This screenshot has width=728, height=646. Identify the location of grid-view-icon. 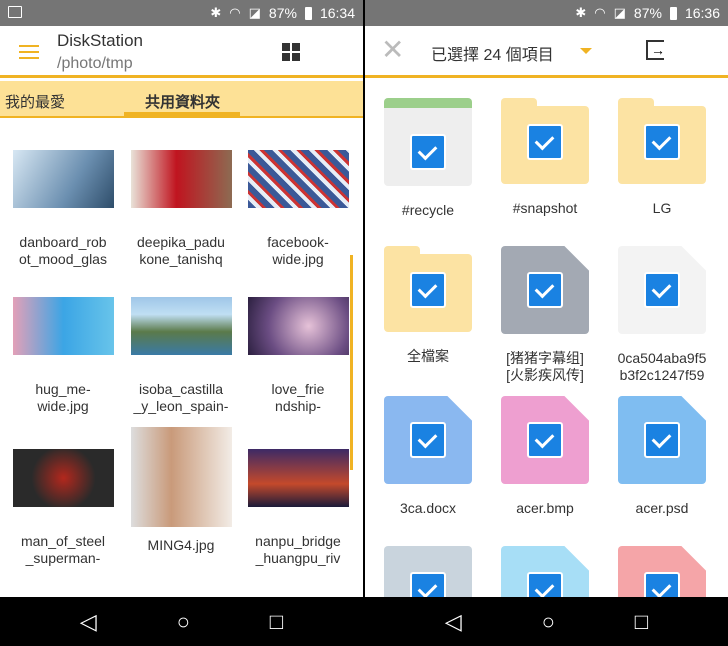
(291, 52).